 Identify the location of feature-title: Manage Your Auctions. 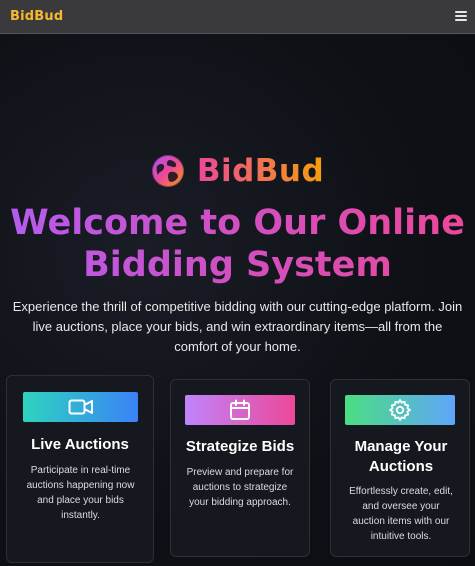
(401, 456).